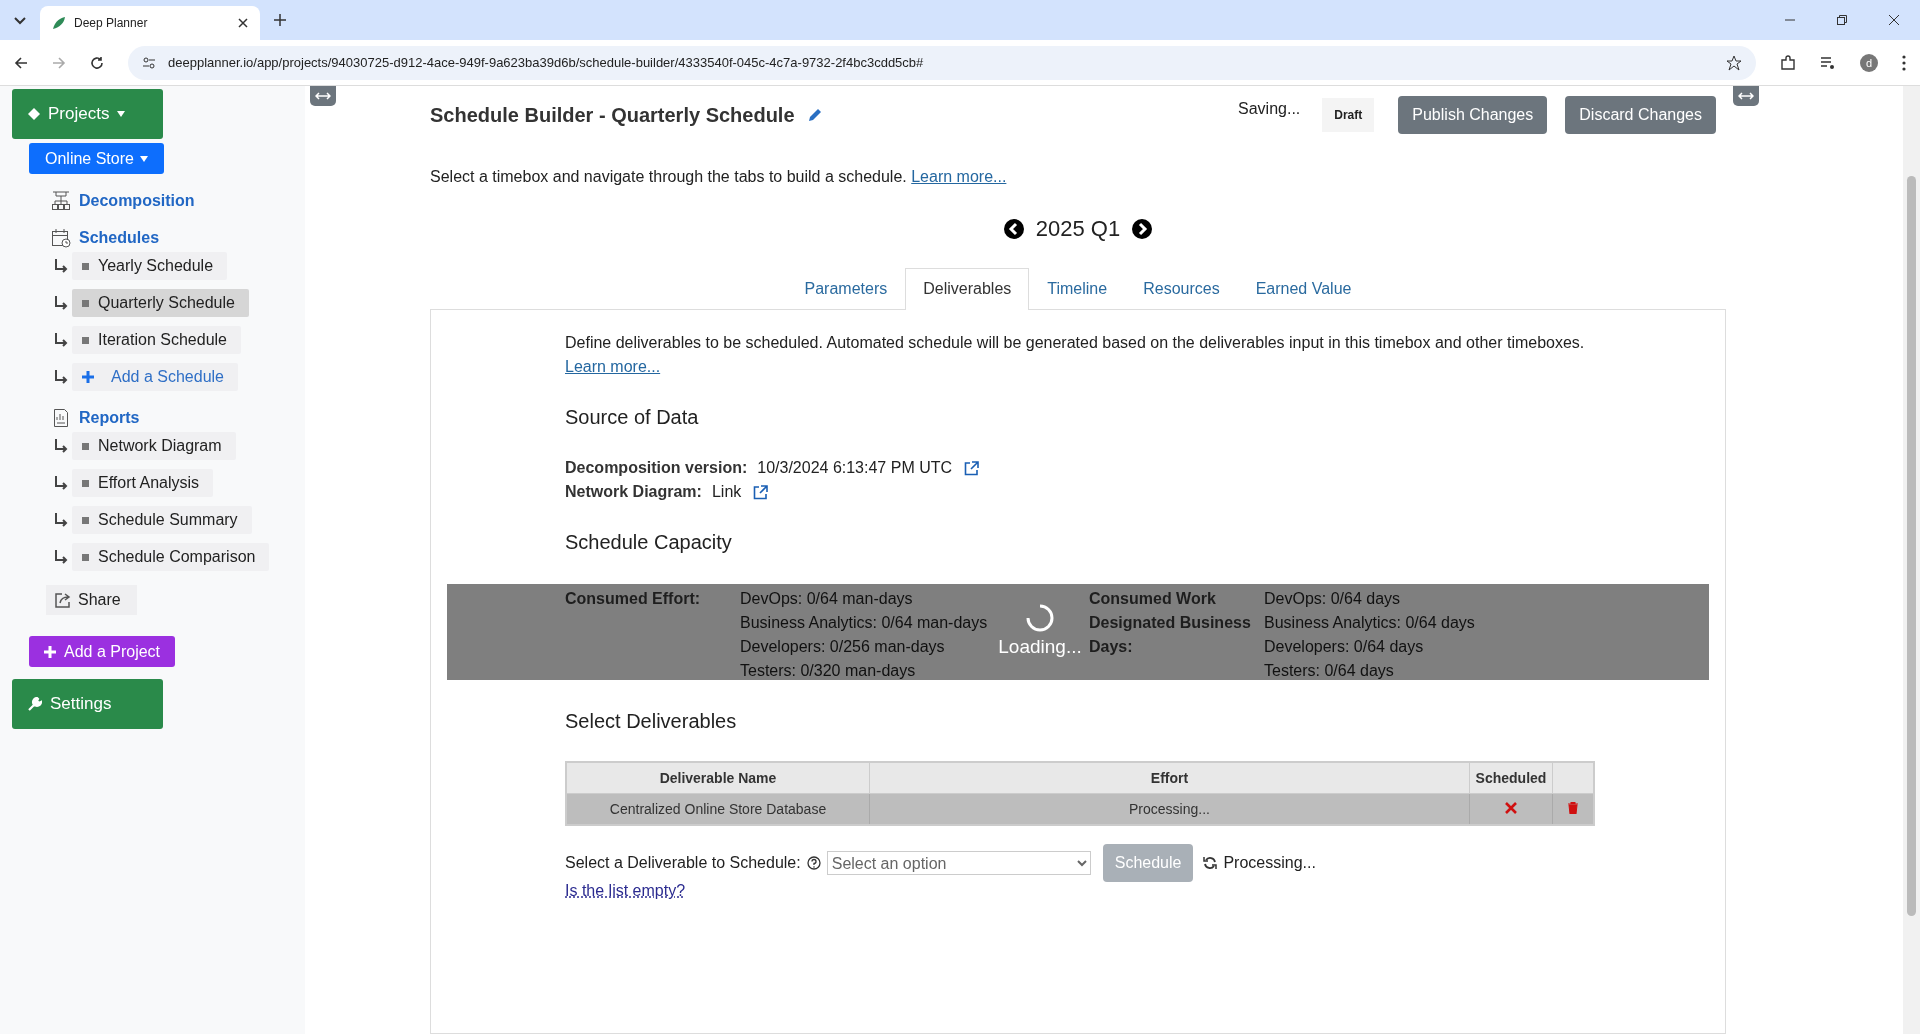  I want to click on project-dropdown: Online Store, so click(96, 158).